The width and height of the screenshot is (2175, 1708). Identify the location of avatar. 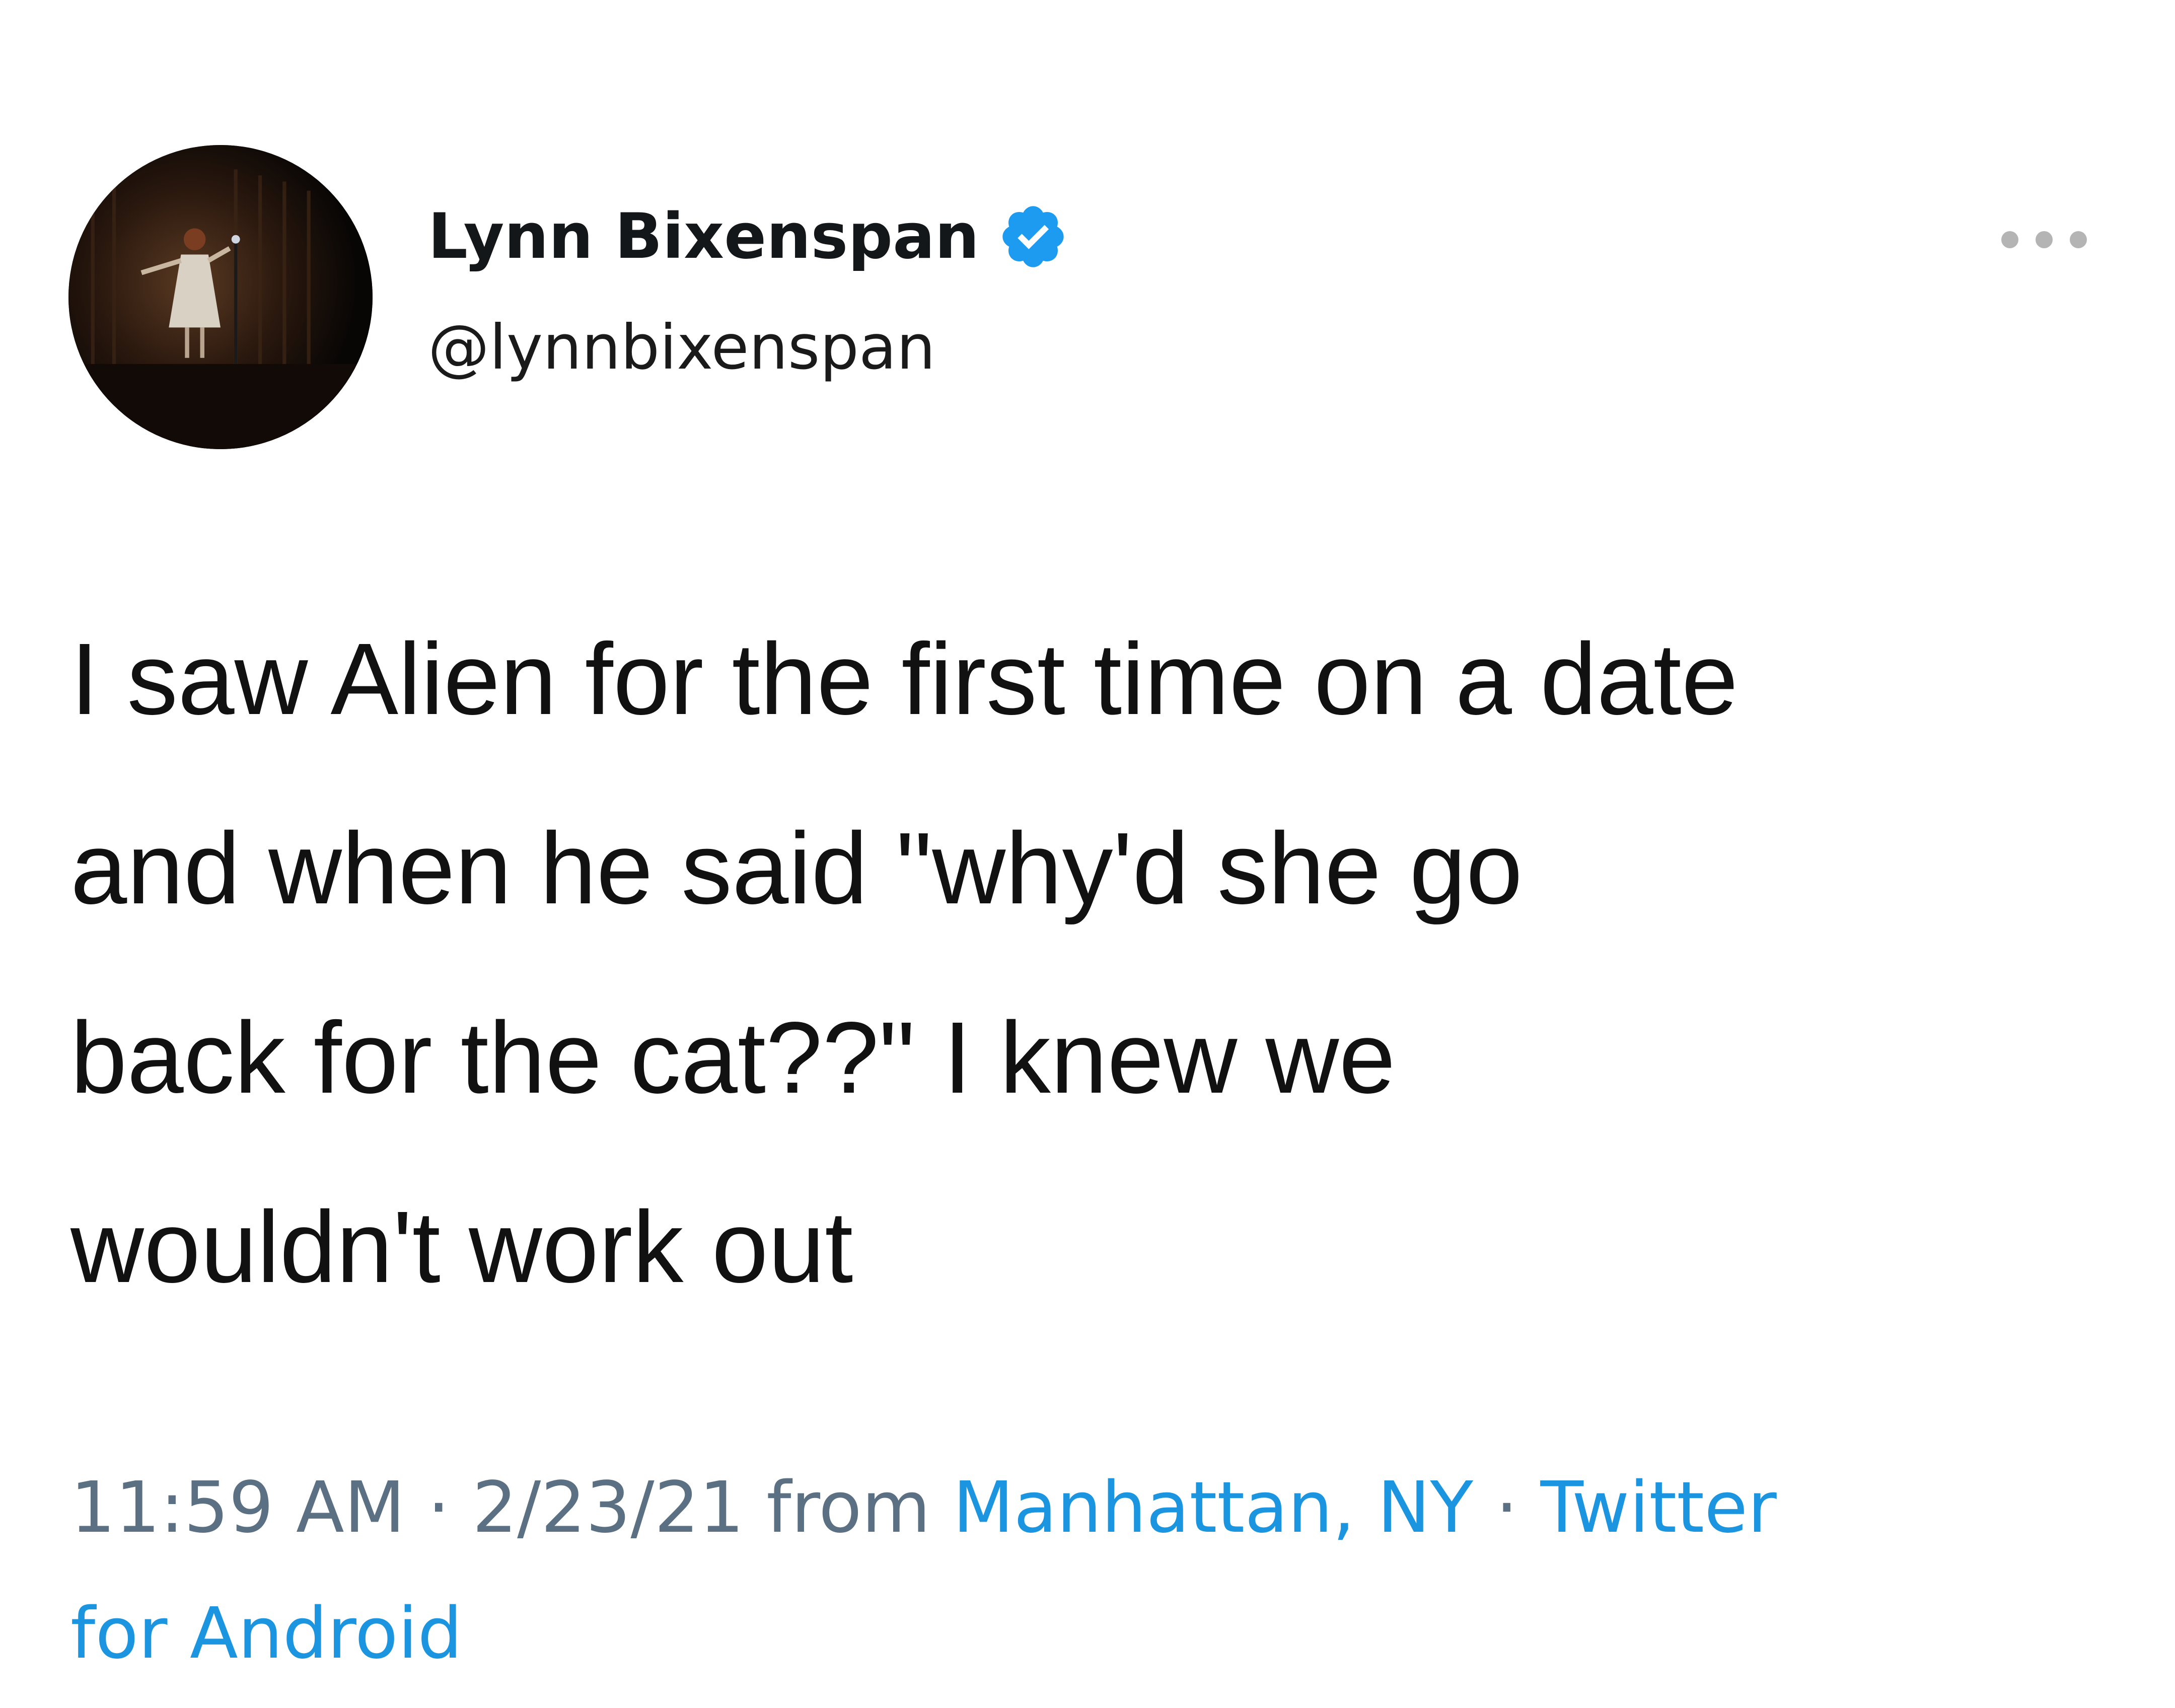
(220, 297).